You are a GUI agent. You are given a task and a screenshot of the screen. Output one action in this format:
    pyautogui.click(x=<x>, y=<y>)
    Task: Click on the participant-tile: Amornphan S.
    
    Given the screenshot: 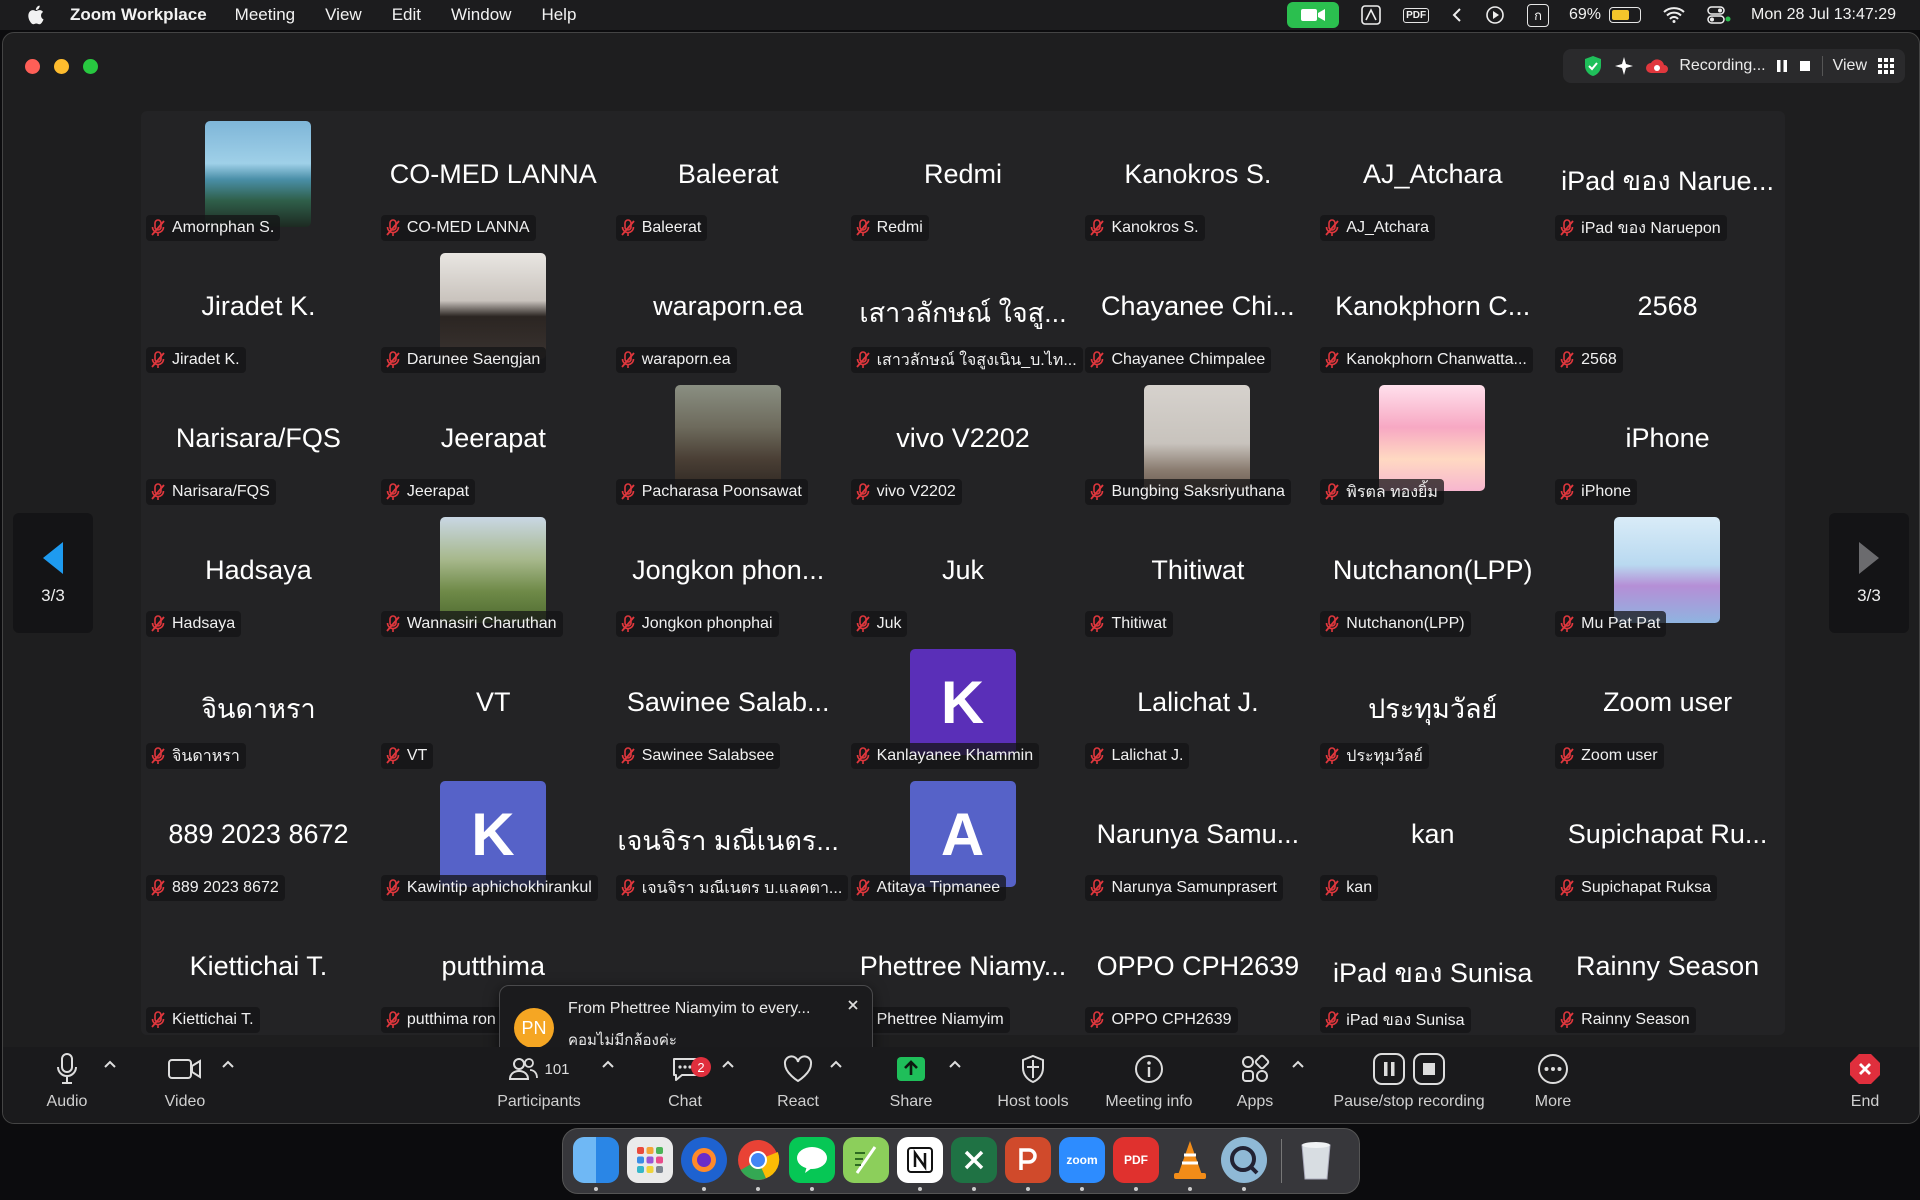 What is the action you would take?
    pyautogui.click(x=258, y=177)
    